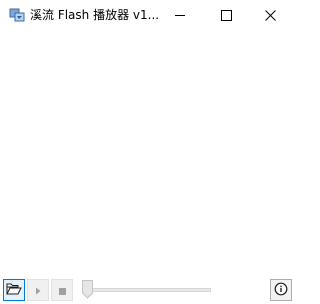 The height and width of the screenshot is (304, 320). I want to click on play-icon, so click(38, 290).